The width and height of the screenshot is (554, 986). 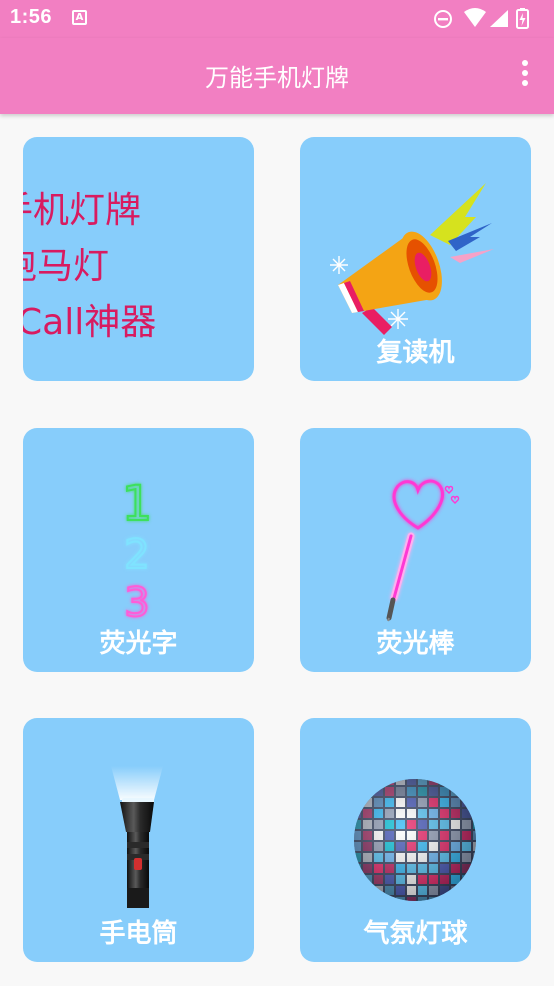 I want to click on tile-repeater: 复读机, so click(x=415, y=259).